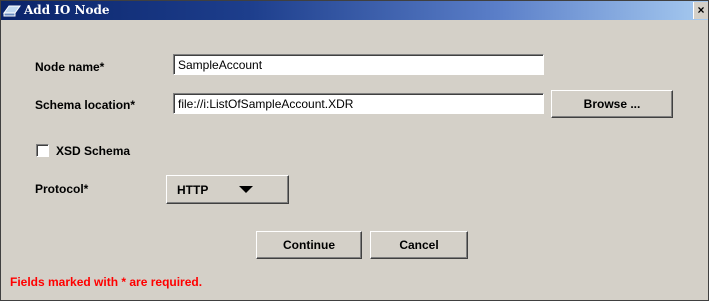 Image resolution: width=709 pixels, height=301 pixels. I want to click on xsd-schema-checkbox, so click(42, 150).